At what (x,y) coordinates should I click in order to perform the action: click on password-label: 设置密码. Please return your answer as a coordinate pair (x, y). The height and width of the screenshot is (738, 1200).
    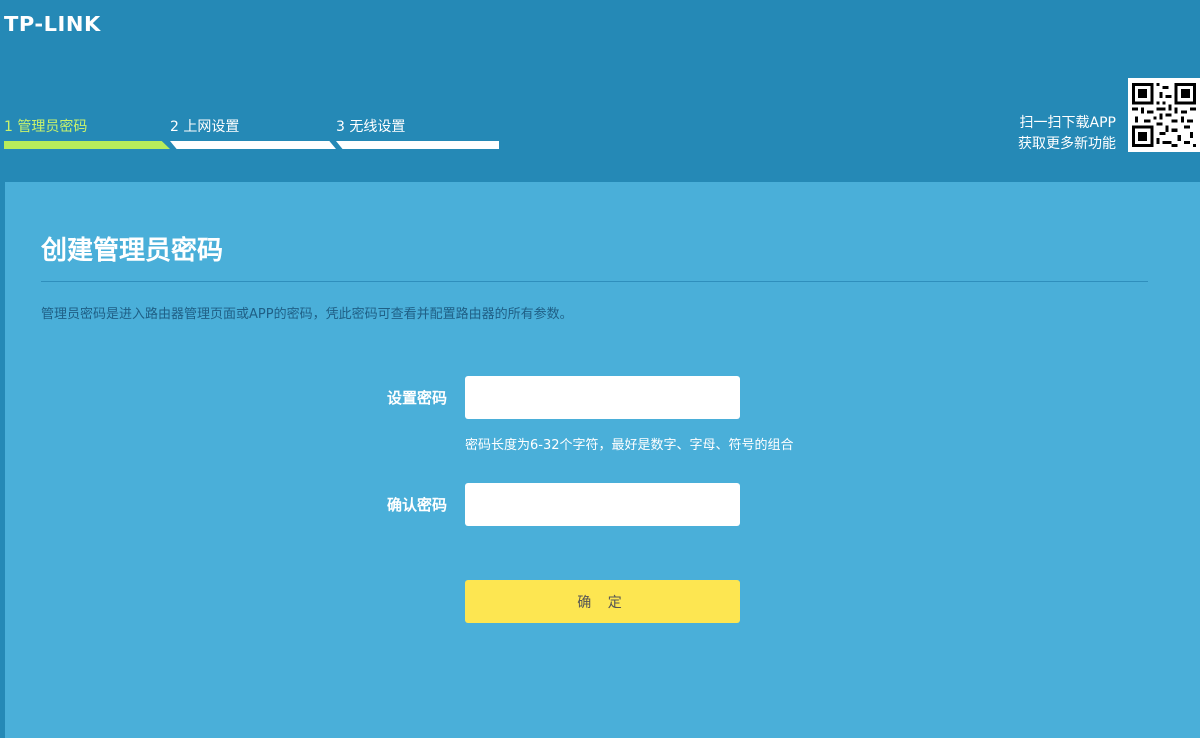
    Looking at the image, I should click on (416, 398).